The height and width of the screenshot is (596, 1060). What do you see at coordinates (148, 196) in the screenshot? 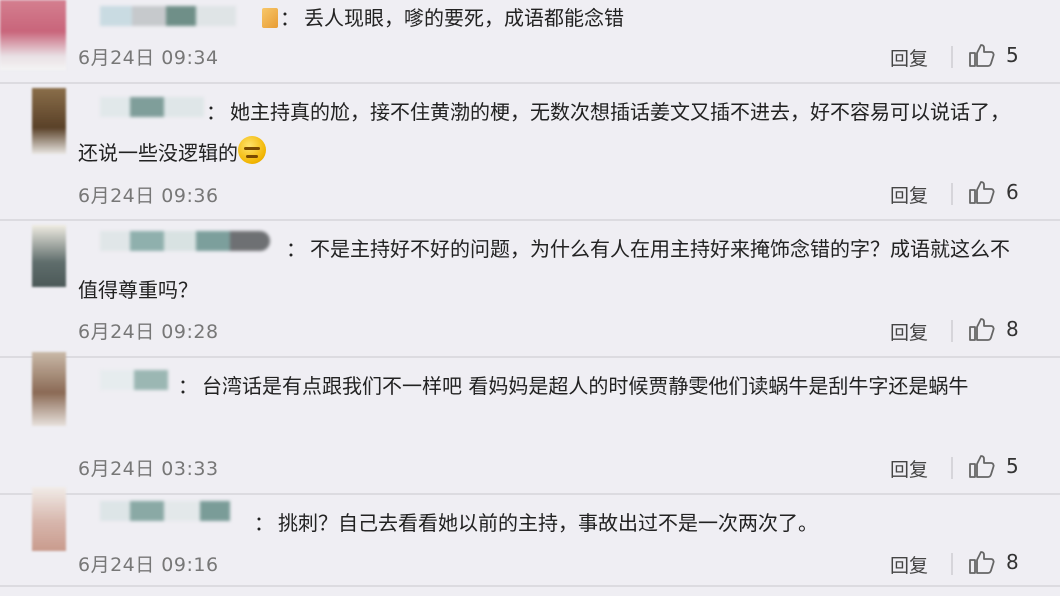
I see `comment-time: 6月24日 09:36` at bounding box center [148, 196].